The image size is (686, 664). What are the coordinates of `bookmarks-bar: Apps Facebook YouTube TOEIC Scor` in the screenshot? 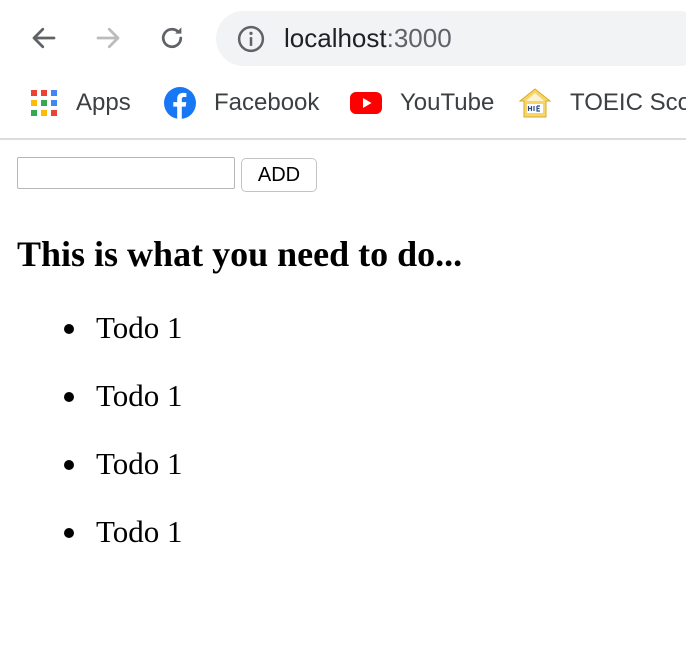 It's located at (343, 109).